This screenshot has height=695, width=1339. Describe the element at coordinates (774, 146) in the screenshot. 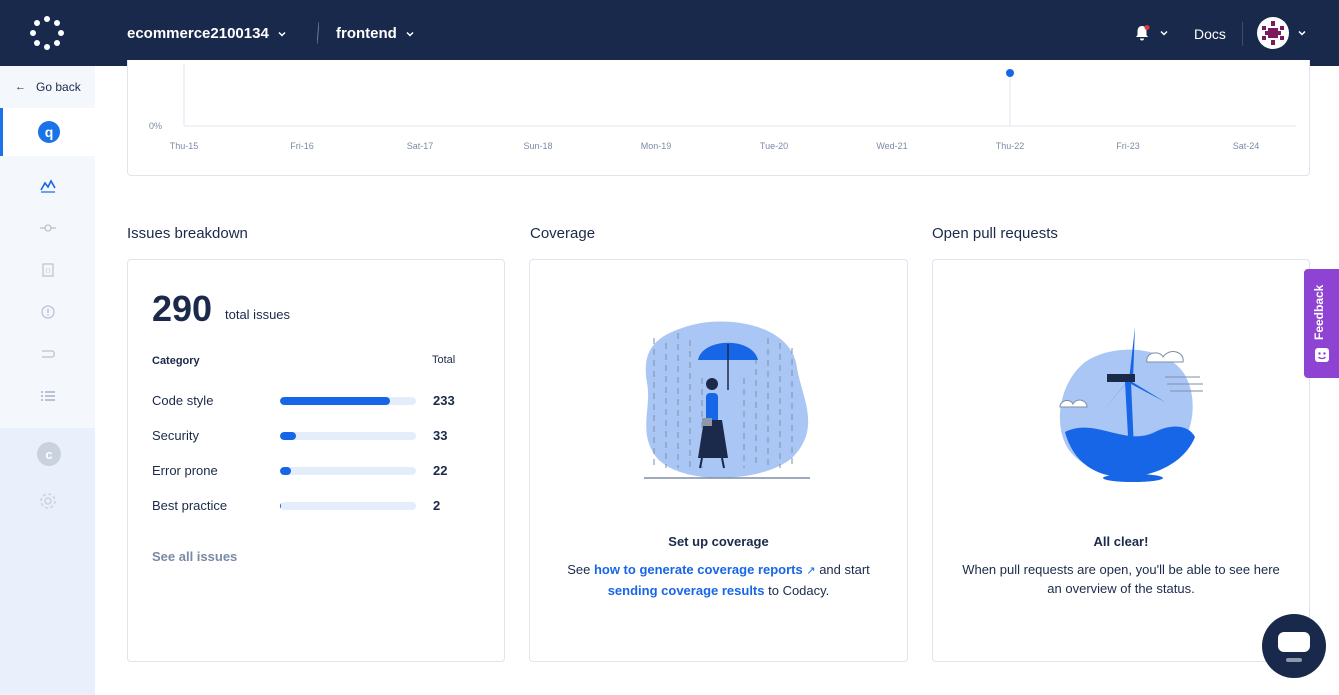

I see `x-tick-label: Tue-20` at that location.